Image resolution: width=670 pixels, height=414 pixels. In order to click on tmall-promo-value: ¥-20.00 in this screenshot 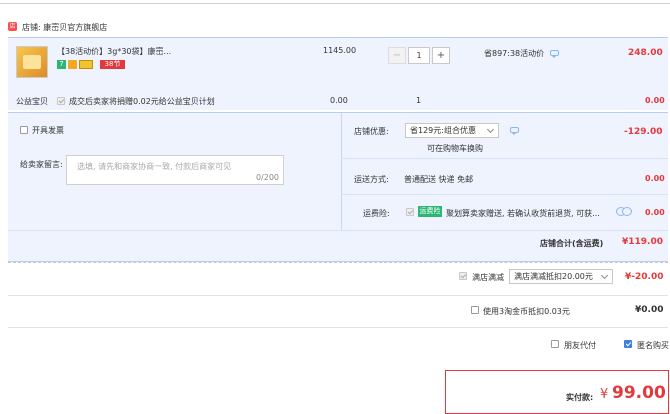, I will do `click(644, 277)`.